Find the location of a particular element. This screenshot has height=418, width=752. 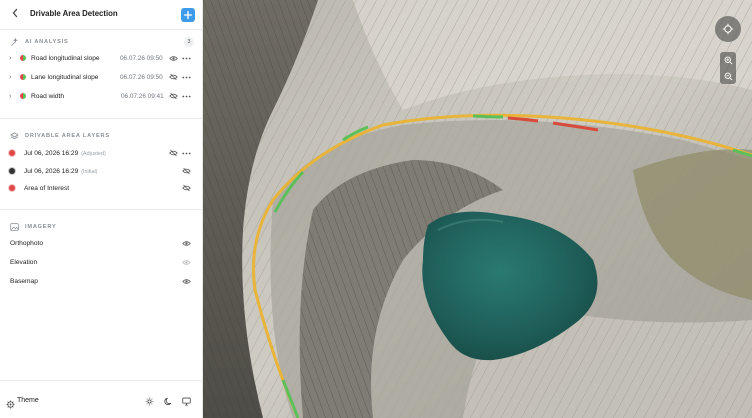

plus-icon is located at coordinates (188, 15).